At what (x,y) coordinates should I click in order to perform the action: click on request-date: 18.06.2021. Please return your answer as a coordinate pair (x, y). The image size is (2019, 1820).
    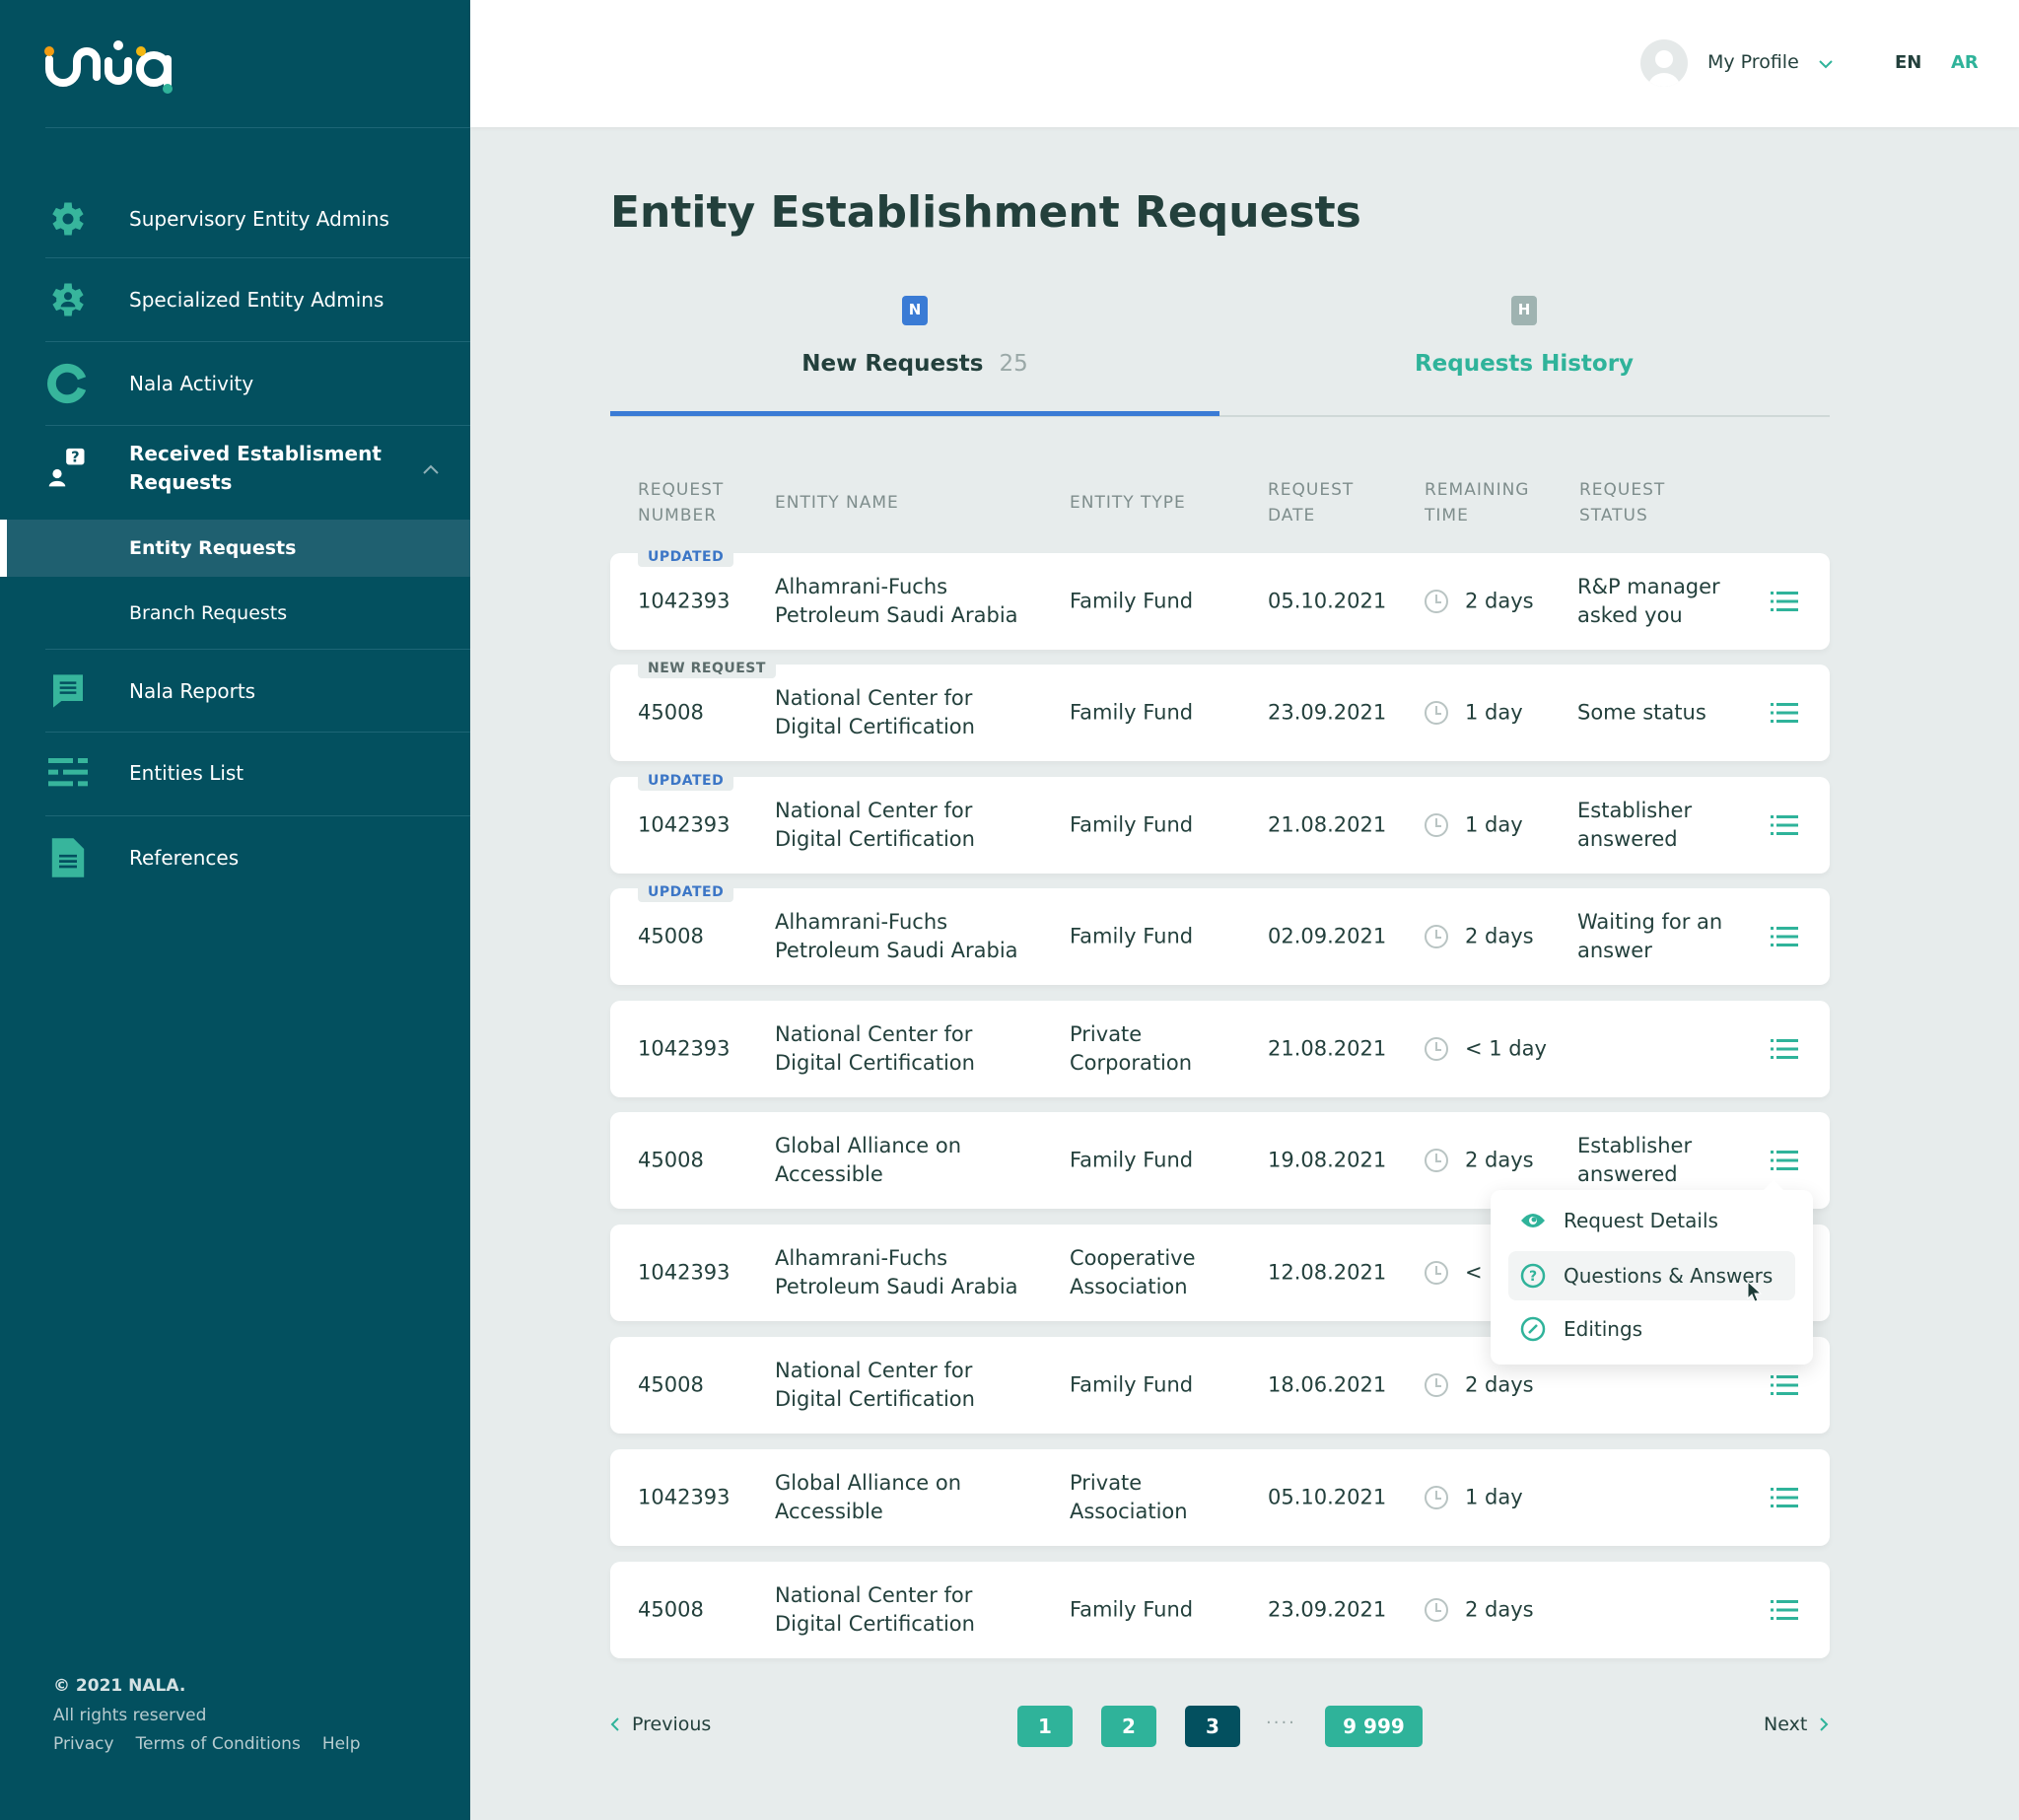
    Looking at the image, I should click on (1327, 1384).